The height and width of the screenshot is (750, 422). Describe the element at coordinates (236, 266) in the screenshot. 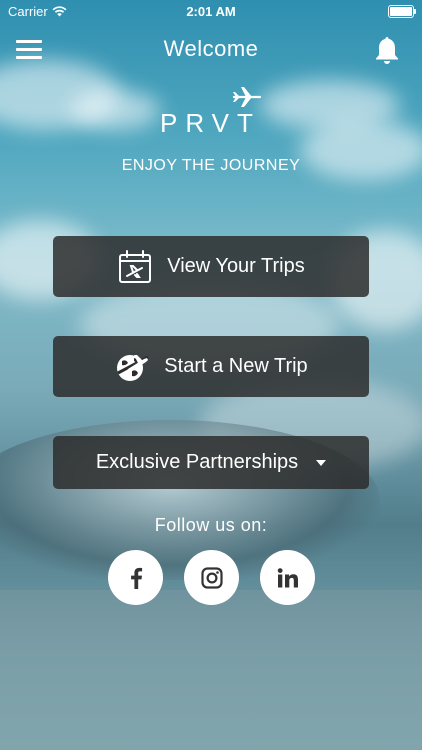

I see `view-trips-label: View Your Trips` at that location.